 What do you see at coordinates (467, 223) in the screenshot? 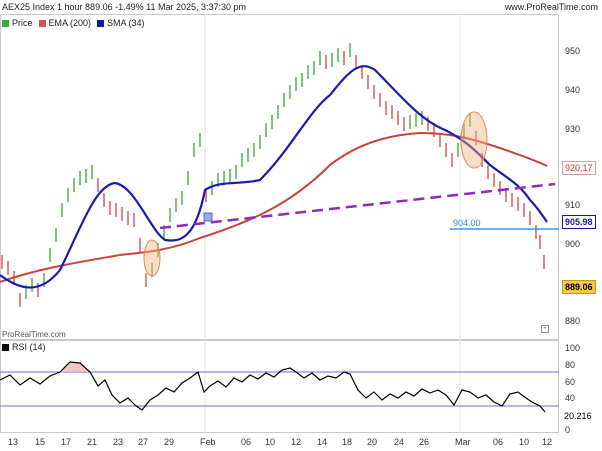
I see `support-level-label: 904.00` at bounding box center [467, 223].